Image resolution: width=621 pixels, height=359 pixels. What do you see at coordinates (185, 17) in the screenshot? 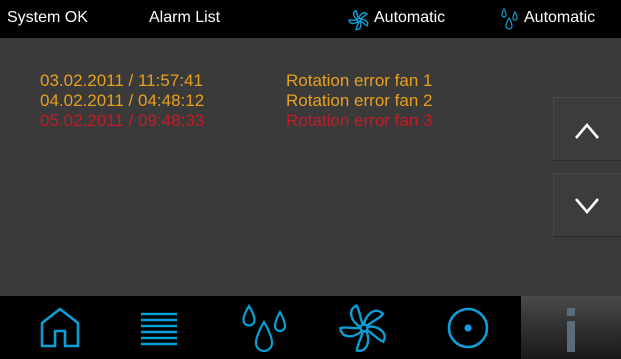
I see `screen-title: Alarm List` at bounding box center [185, 17].